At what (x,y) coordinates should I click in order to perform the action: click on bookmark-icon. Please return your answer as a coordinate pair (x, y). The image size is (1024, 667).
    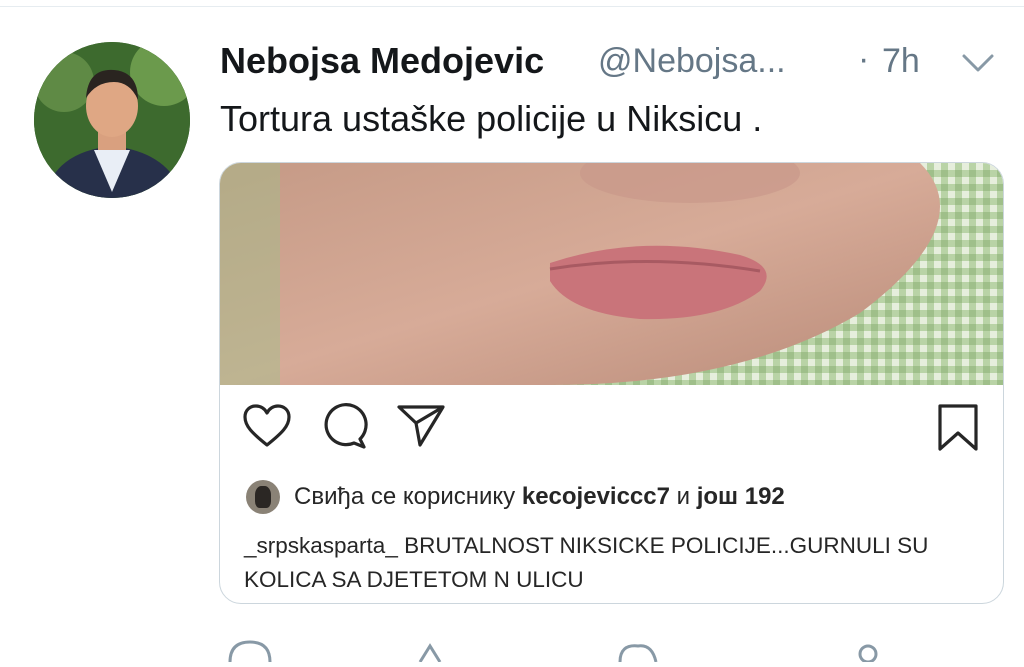
    Looking at the image, I should click on (958, 428).